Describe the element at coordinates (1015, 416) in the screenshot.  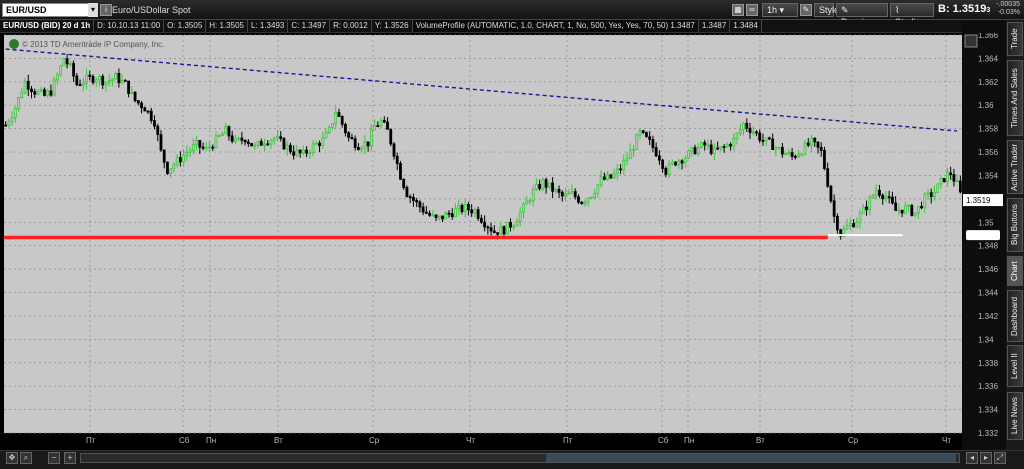
I see `side-tab-live-news: Live News` at that location.